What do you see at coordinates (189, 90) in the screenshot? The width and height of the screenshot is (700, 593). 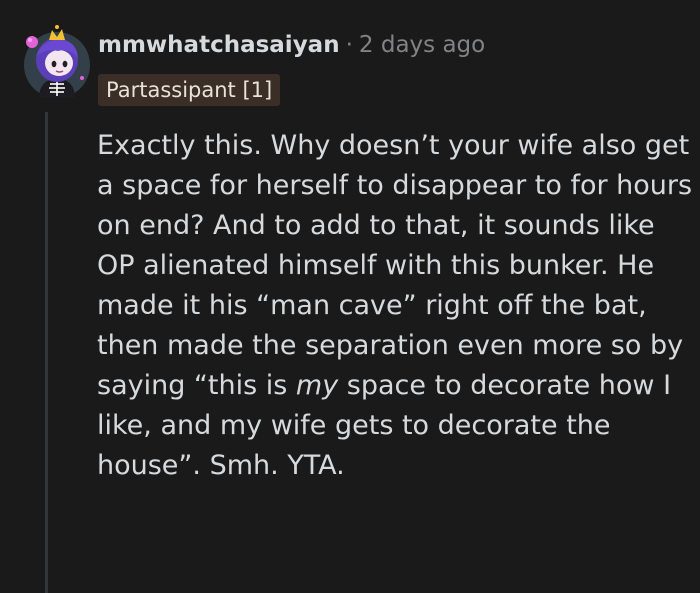 I see `user-flair: Partassipant [1]` at bounding box center [189, 90].